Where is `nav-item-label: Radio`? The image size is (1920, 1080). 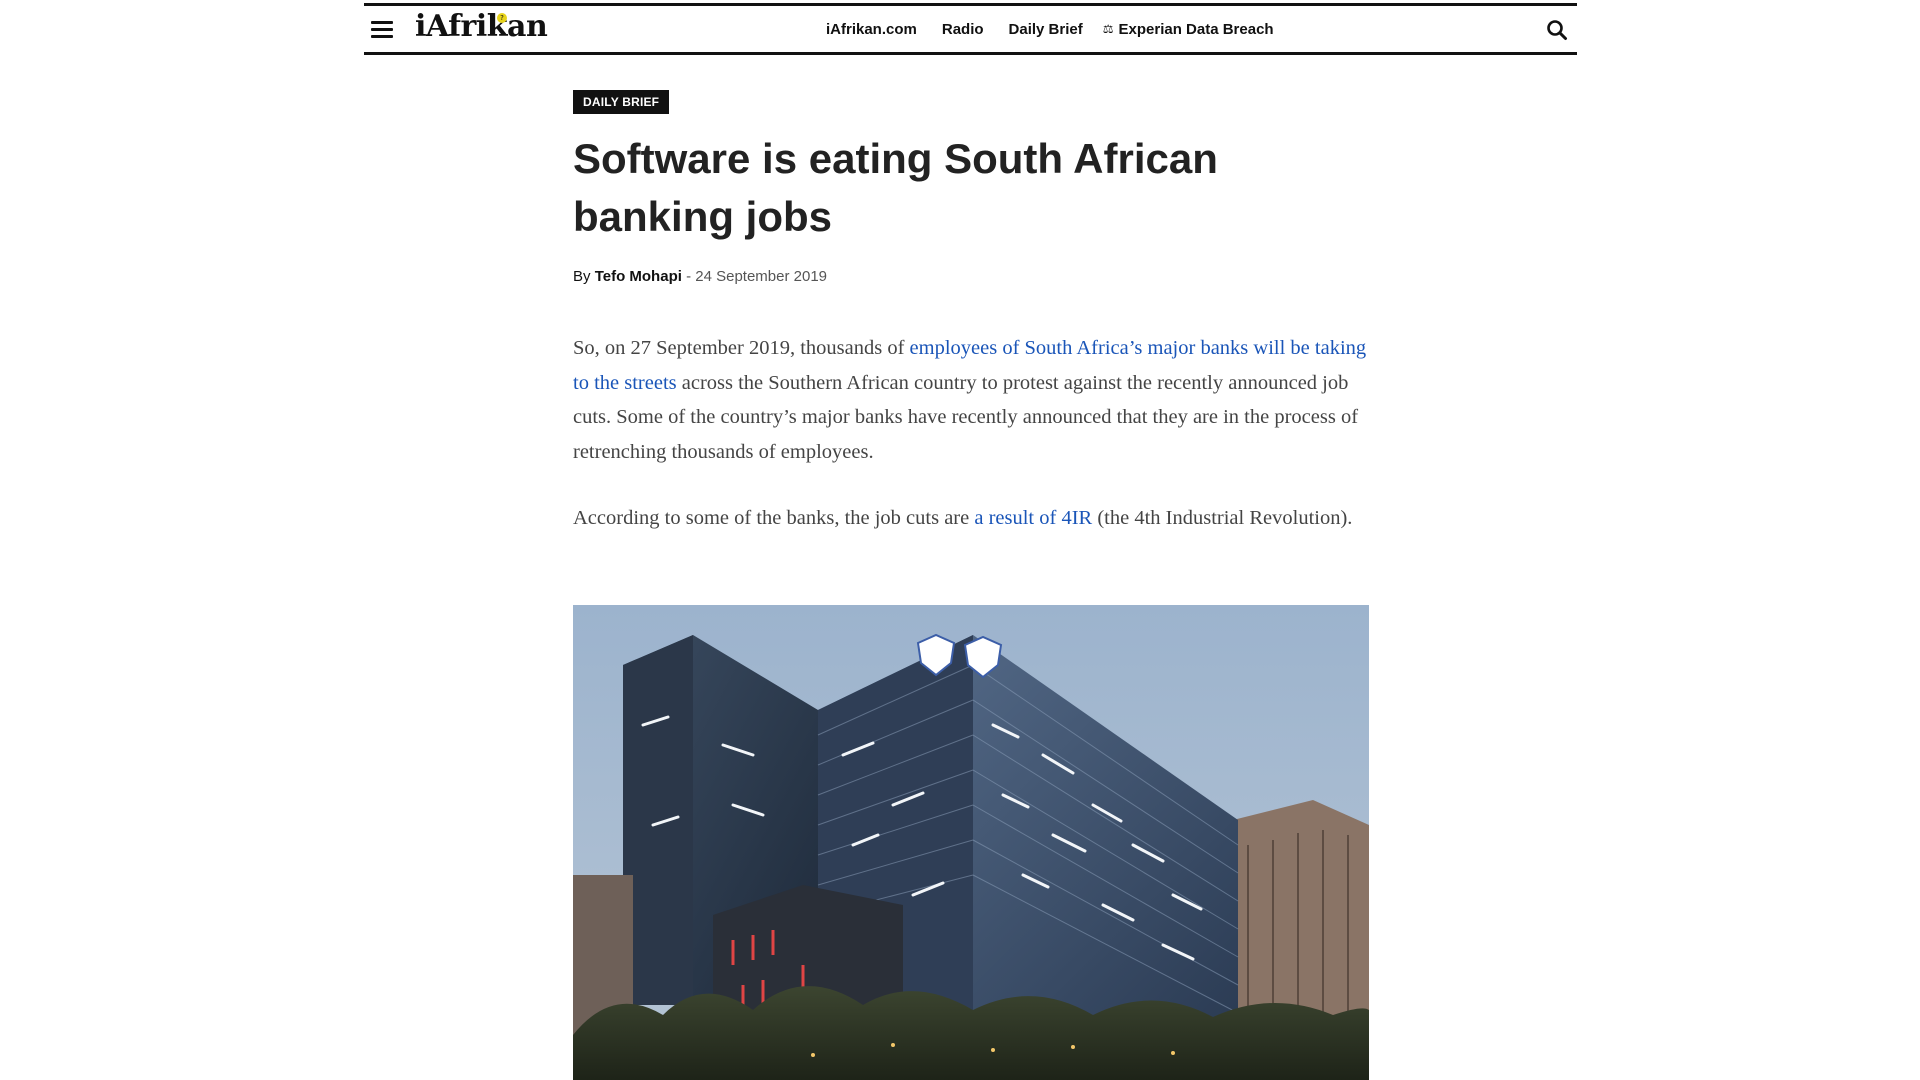 nav-item-label: Radio is located at coordinates (962, 29).